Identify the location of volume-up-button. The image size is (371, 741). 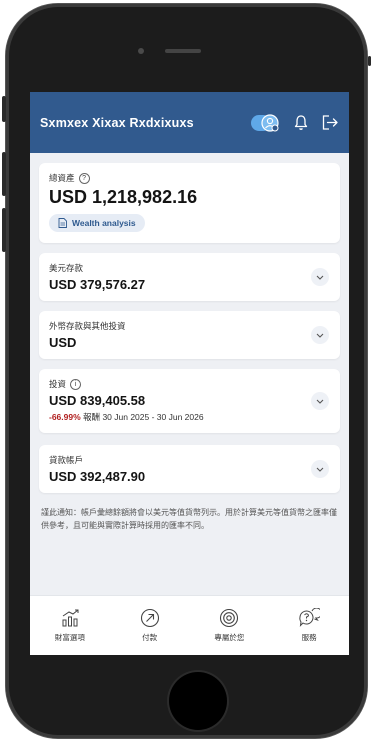
(4, 174).